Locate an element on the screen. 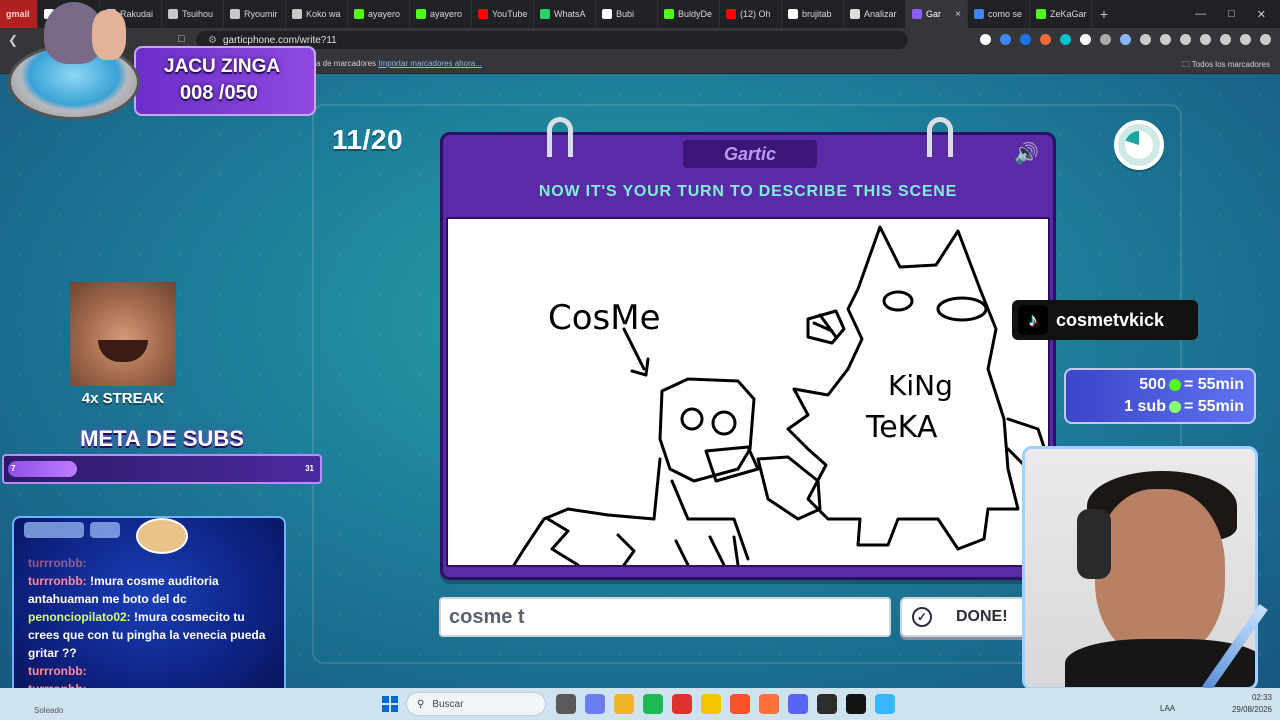 The width and height of the screenshot is (1280, 720). chat-username: penonciopilato02: is located at coordinates (79, 617).